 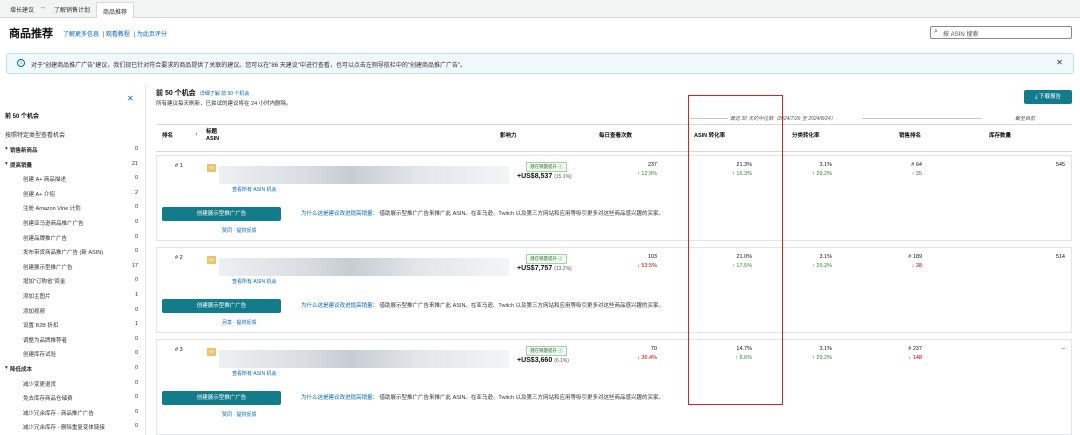 What do you see at coordinates (961, 35) in the screenshot?
I see `search-placeholder: 按 ASIN 搜索` at bounding box center [961, 35].